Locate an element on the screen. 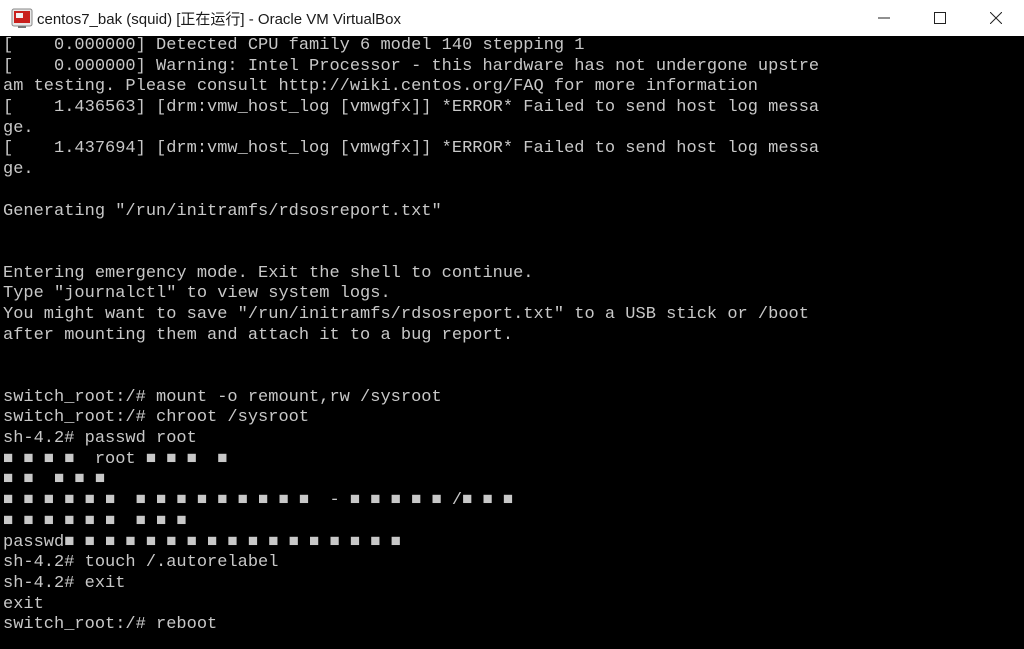  console-line: exit is located at coordinates (23, 604).